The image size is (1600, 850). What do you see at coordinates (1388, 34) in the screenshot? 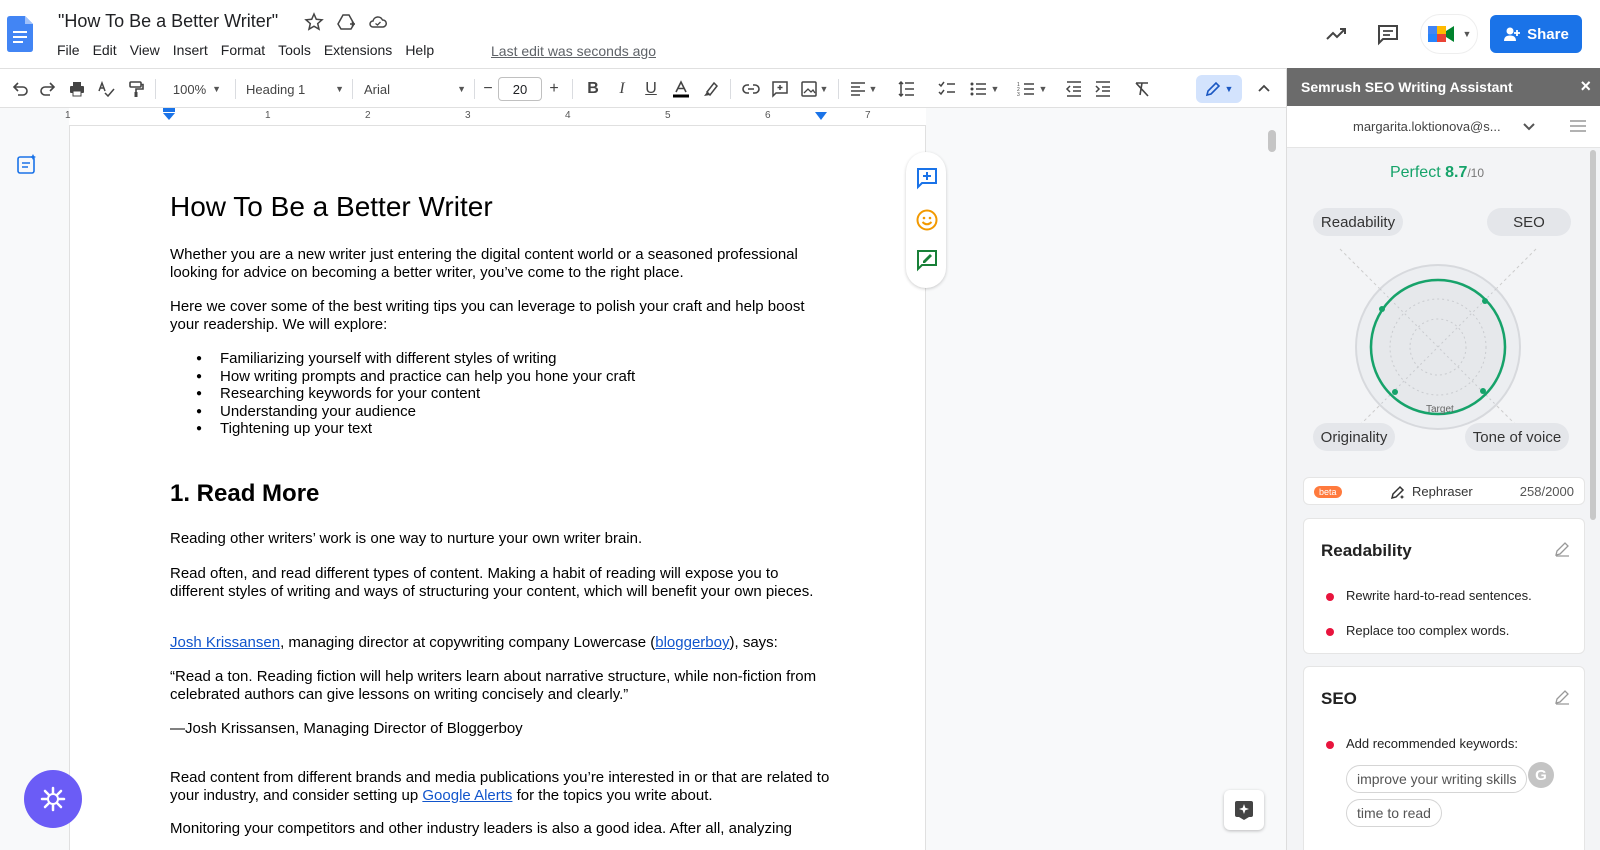
I see `comments-button` at bounding box center [1388, 34].